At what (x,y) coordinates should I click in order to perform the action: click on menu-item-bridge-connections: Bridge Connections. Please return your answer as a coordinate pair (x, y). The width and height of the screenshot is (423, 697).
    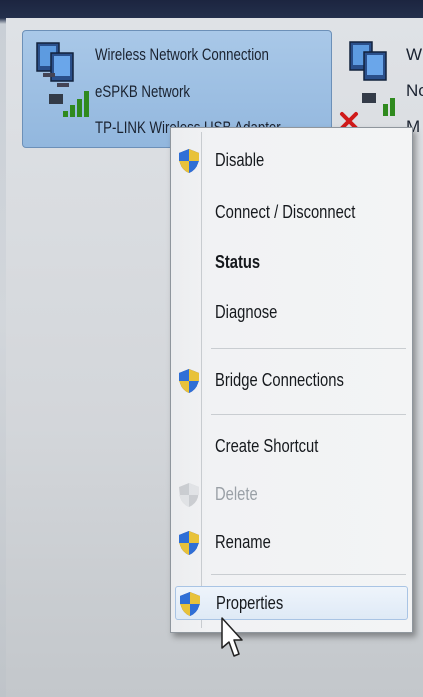
    Looking at the image, I should click on (291, 381).